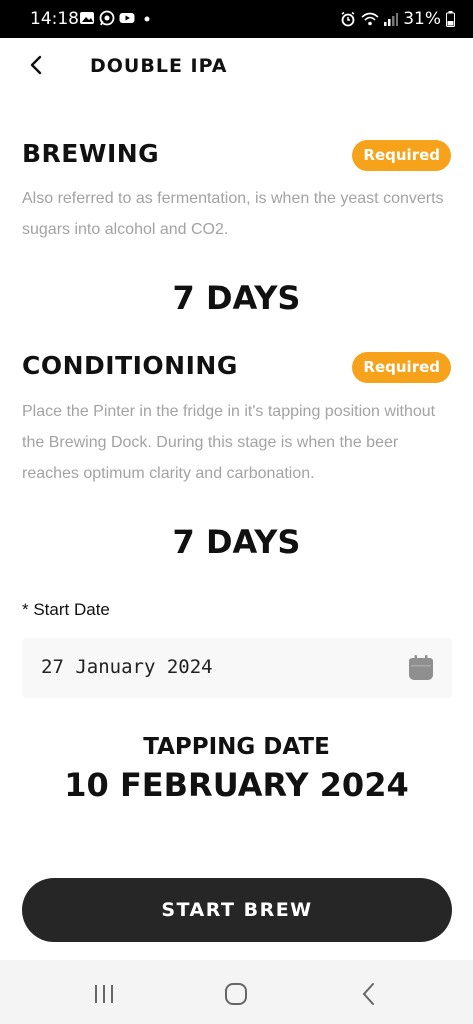  What do you see at coordinates (236, 67) in the screenshot?
I see `app-header: DOUBLE IPA` at bounding box center [236, 67].